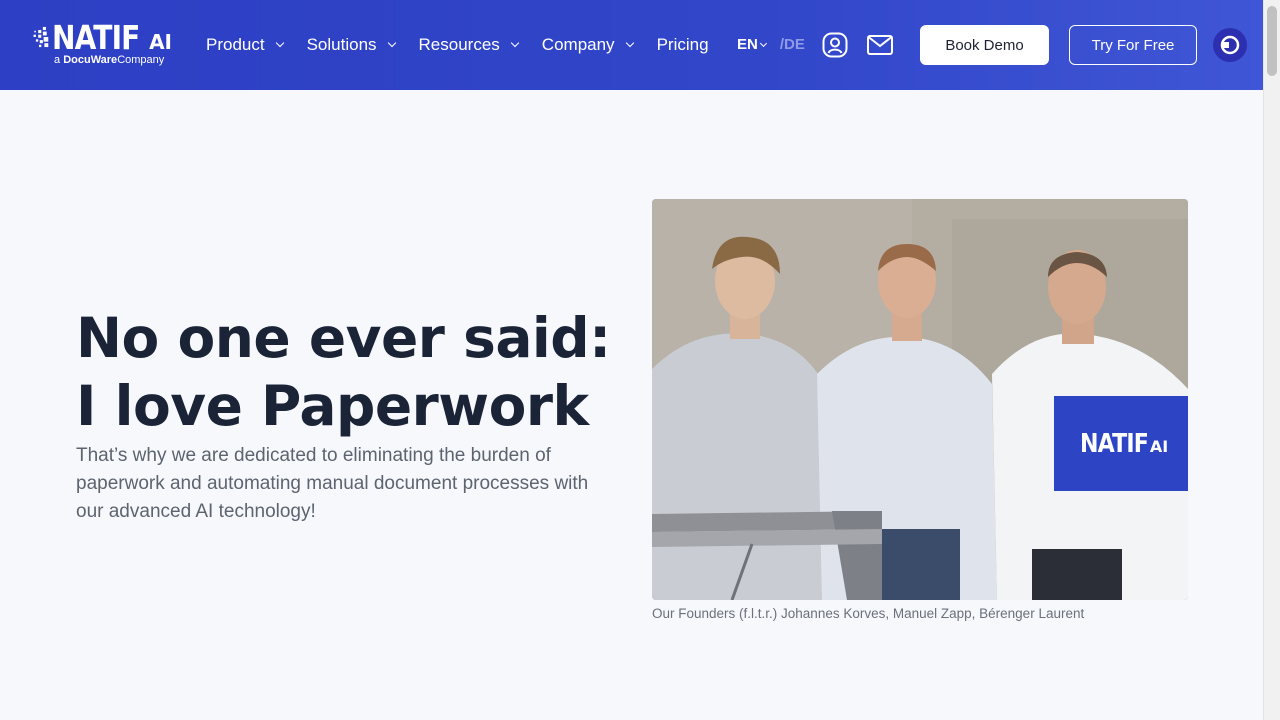 Image resolution: width=1280 pixels, height=720 pixels. Describe the element at coordinates (771, 44) in the screenshot. I see `language-switcher: EN / DE` at that location.